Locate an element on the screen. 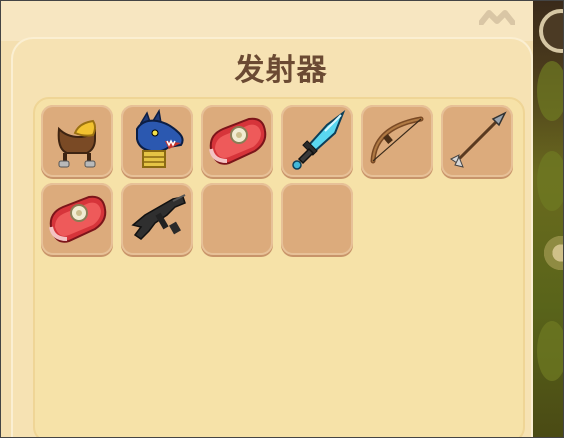 This screenshot has width=564, height=438. dragon-head-icon is located at coordinates (160, 138).